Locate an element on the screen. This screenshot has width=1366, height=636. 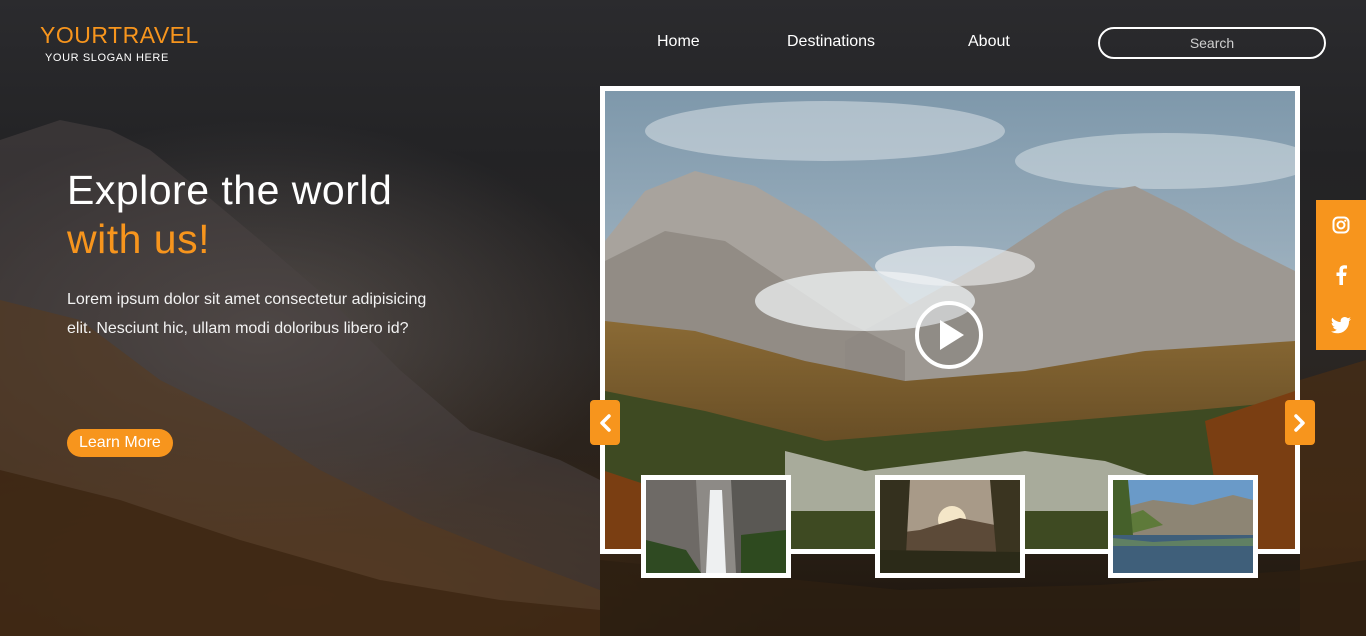
chevron-left-icon is located at coordinates (605, 423).